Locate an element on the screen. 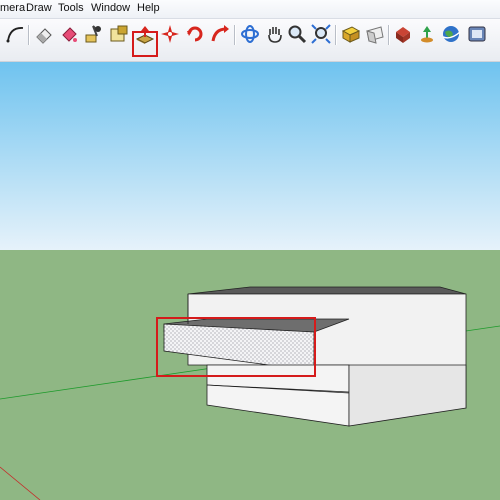  face-highlight-box is located at coordinates (236, 347).